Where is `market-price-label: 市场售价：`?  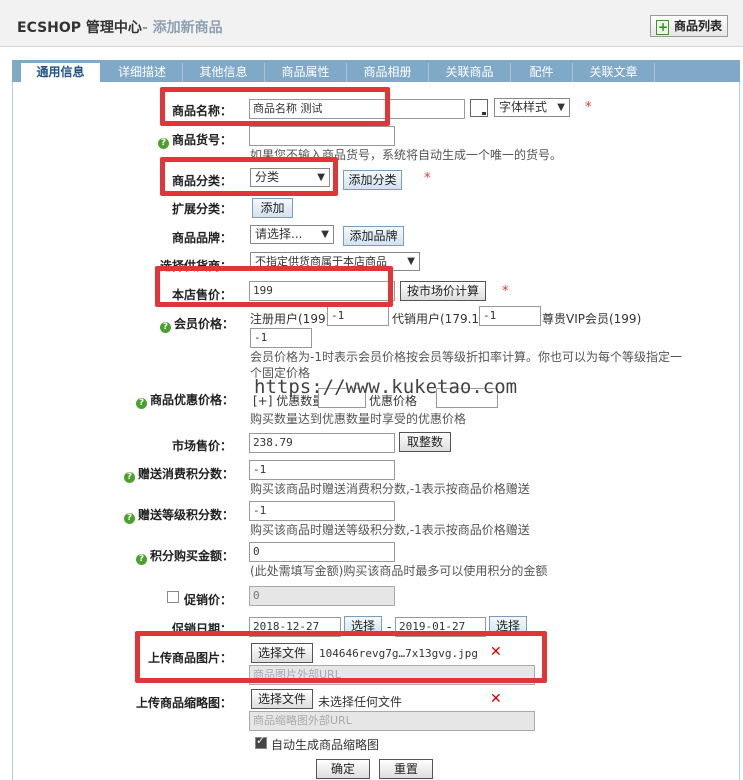
market-price-label: 市场售价： is located at coordinates (201, 446).